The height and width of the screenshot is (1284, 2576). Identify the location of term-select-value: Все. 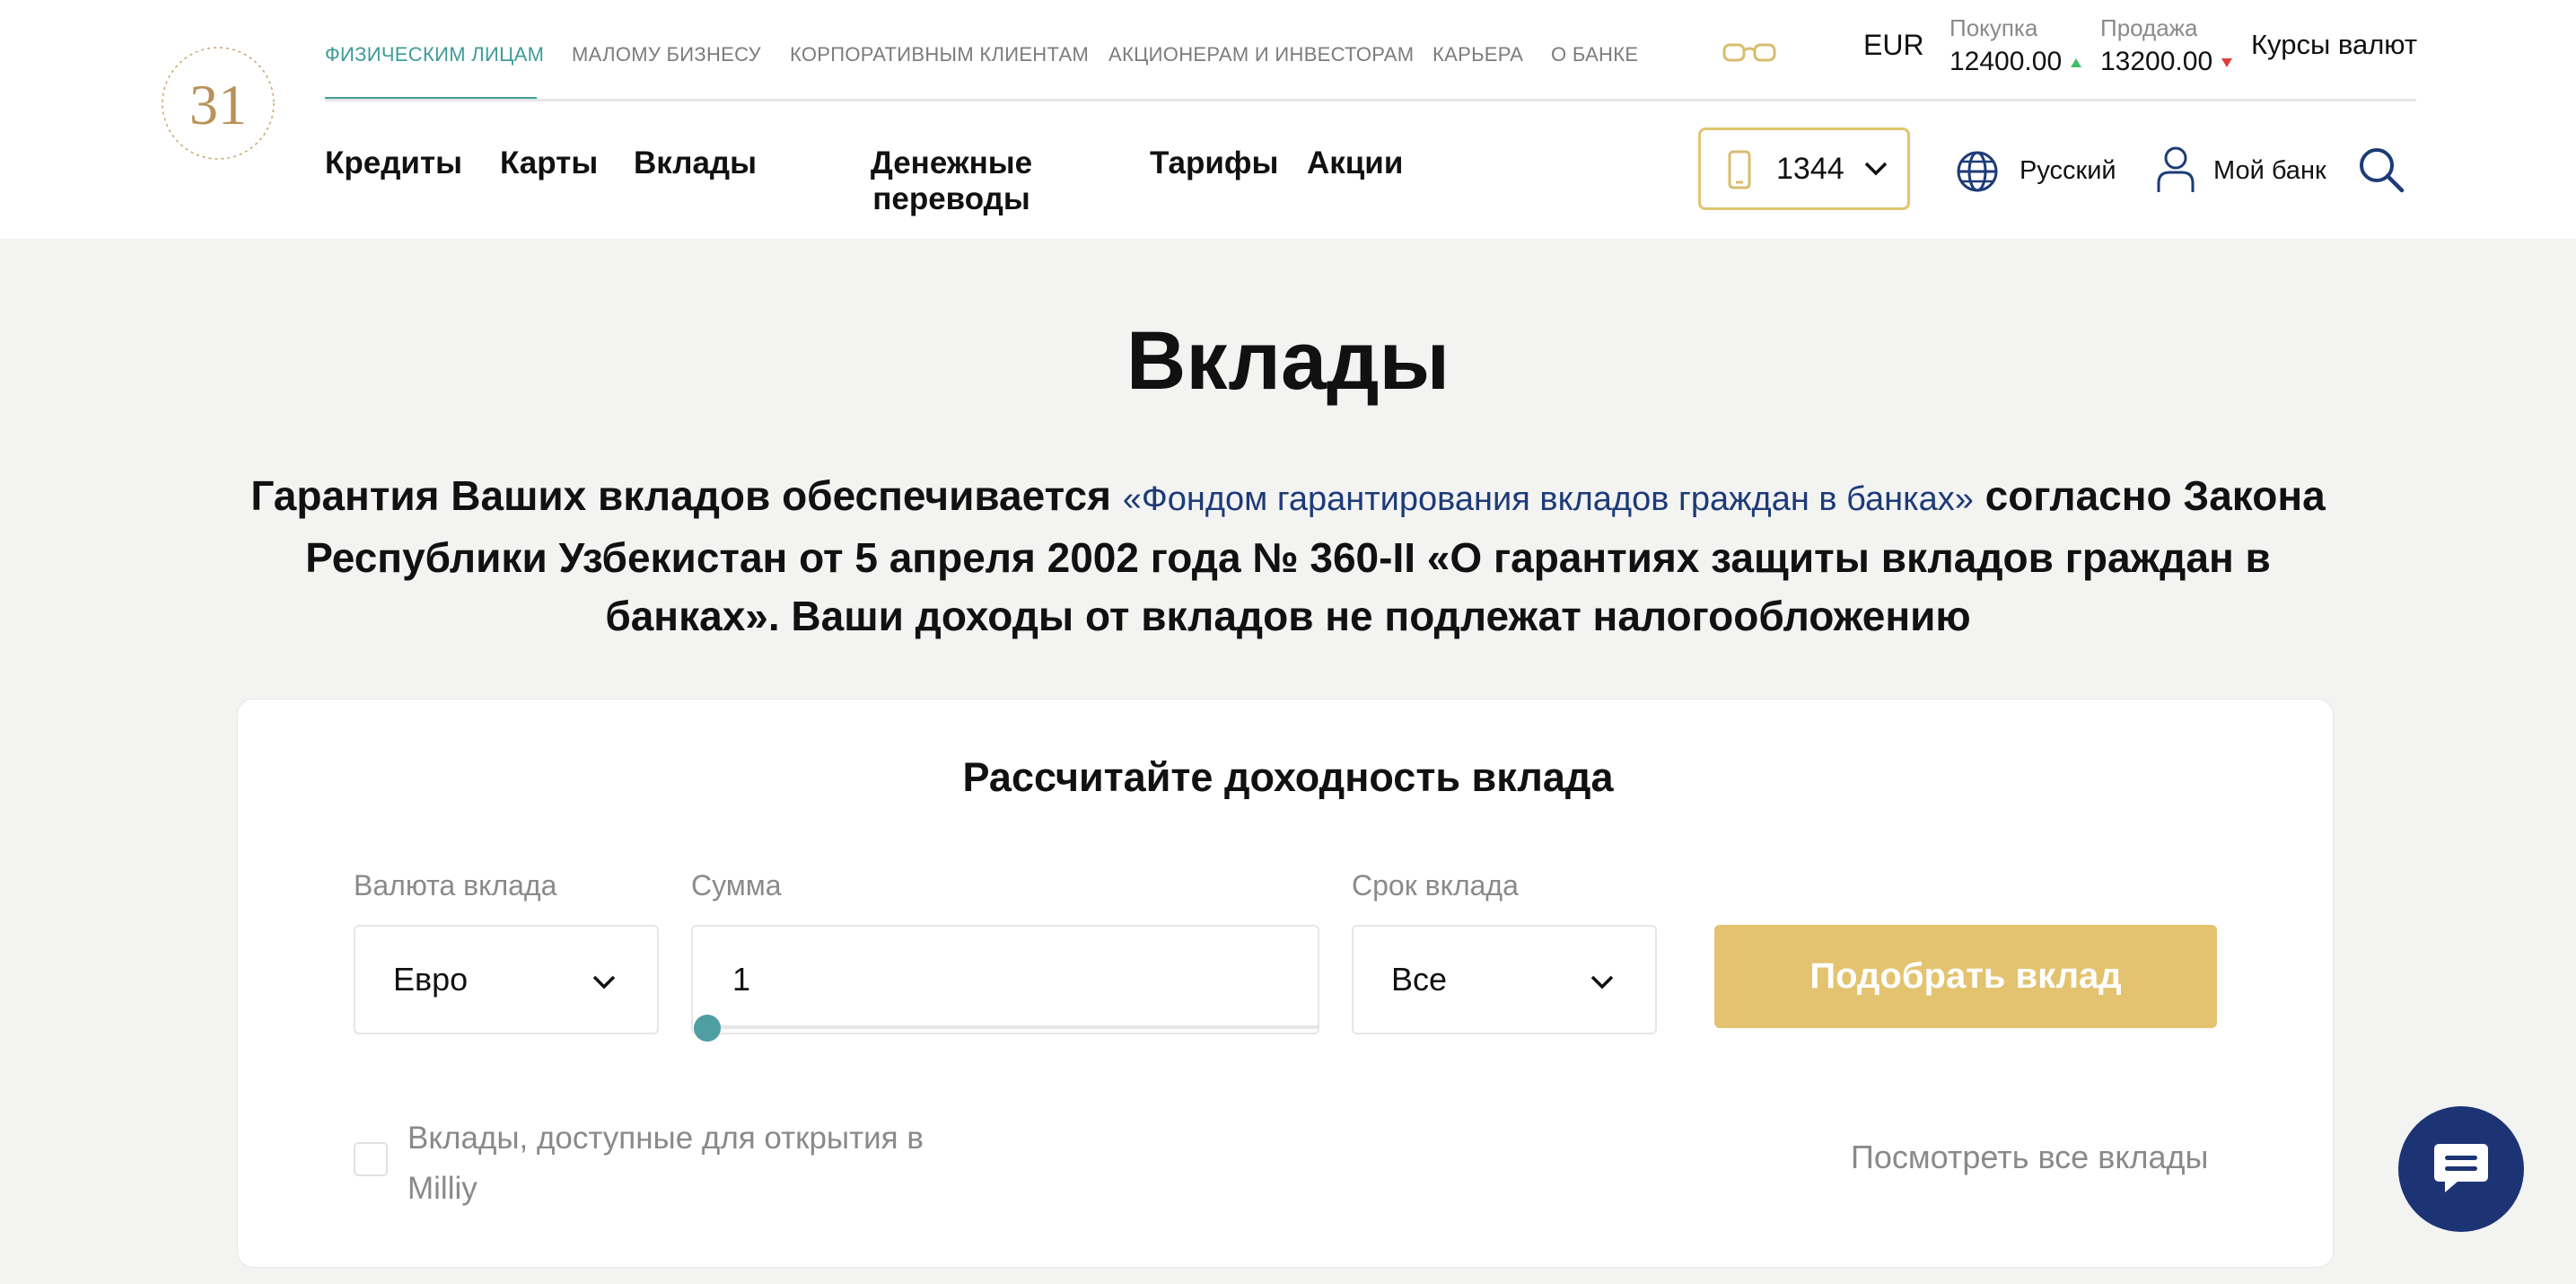
(1419, 979).